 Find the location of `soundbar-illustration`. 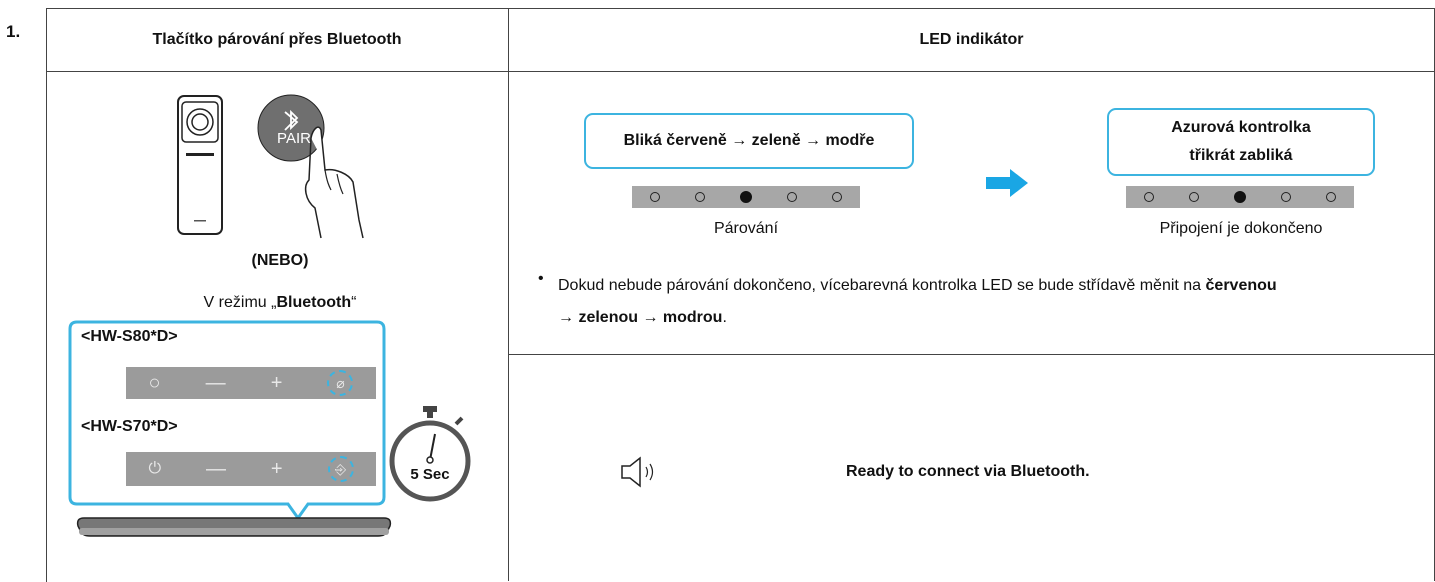

soundbar-illustration is located at coordinates (234, 527).